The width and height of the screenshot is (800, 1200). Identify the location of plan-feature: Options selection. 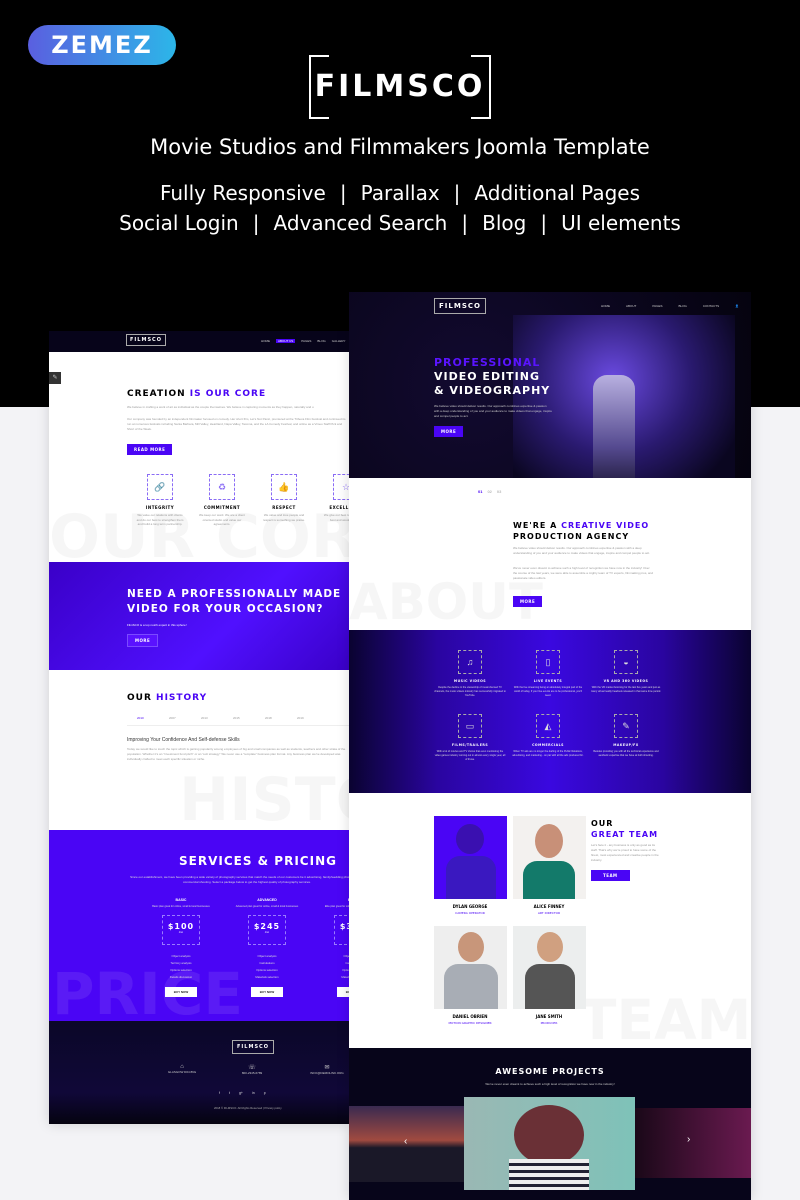
(267, 970).